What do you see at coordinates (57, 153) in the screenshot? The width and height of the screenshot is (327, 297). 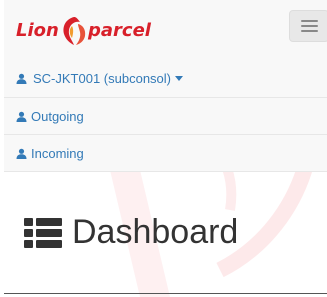 I see `nav-item-label: Incoming` at bounding box center [57, 153].